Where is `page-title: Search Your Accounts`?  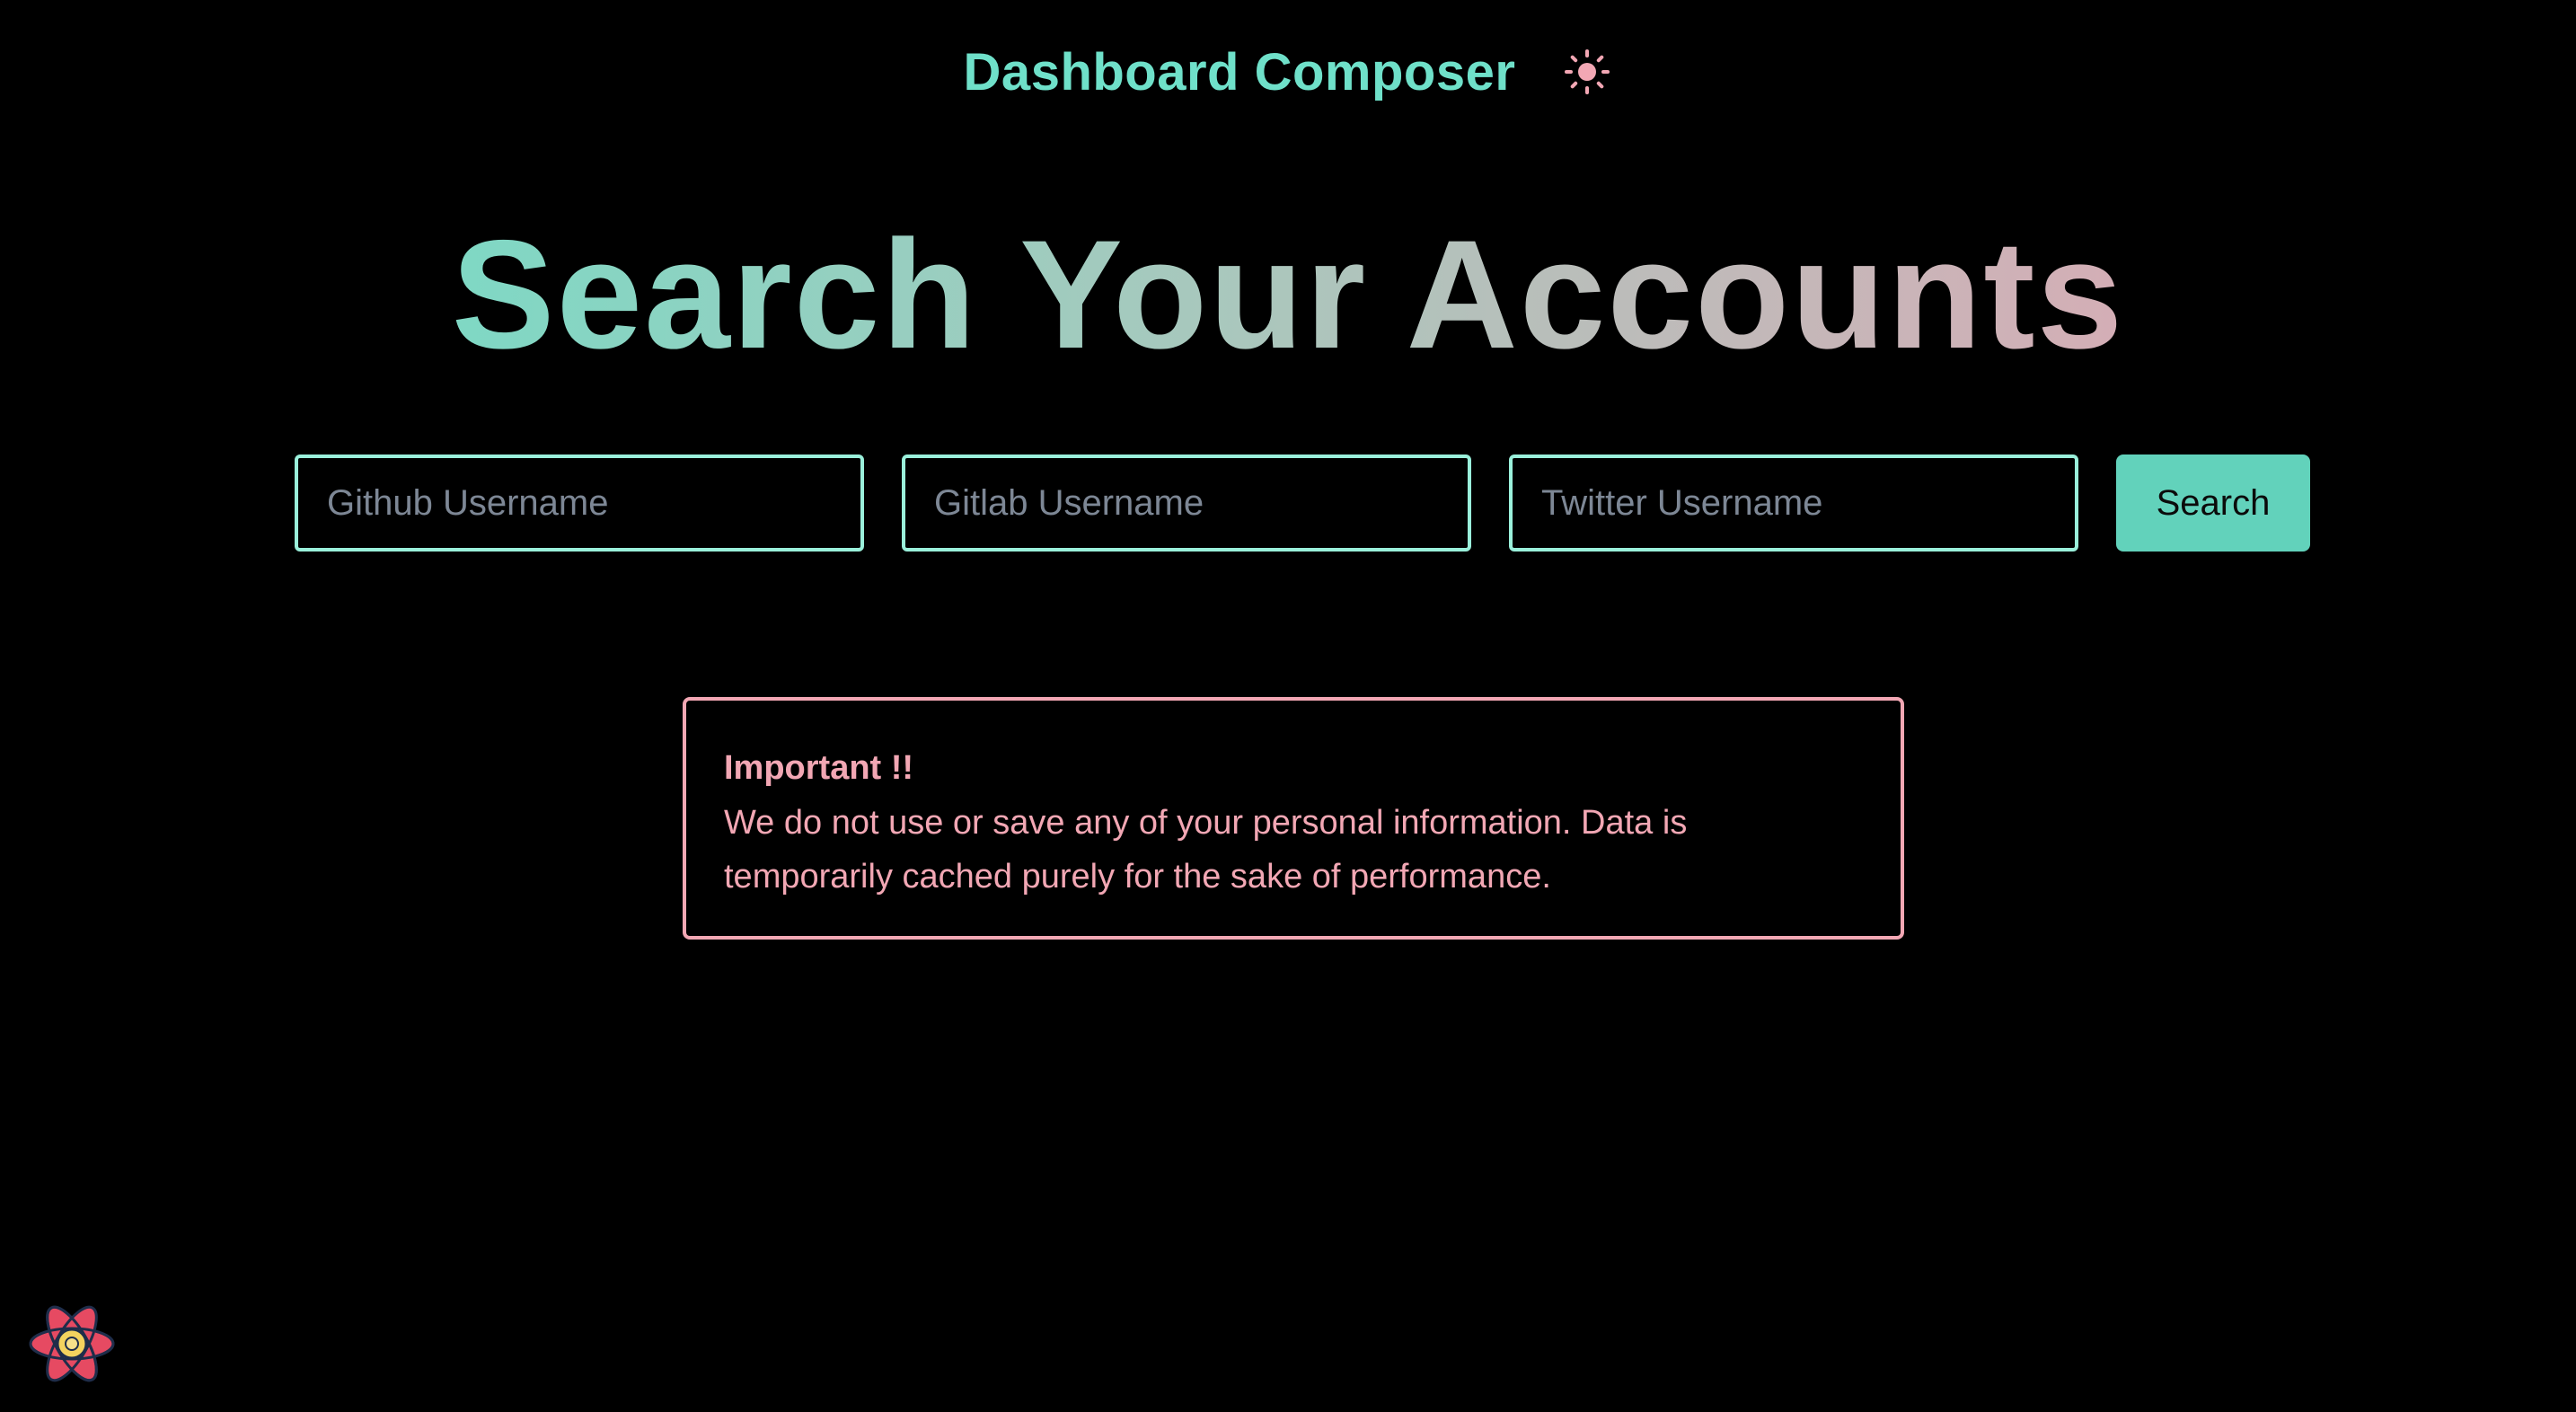 page-title: Search Your Accounts is located at coordinates (1288, 294).